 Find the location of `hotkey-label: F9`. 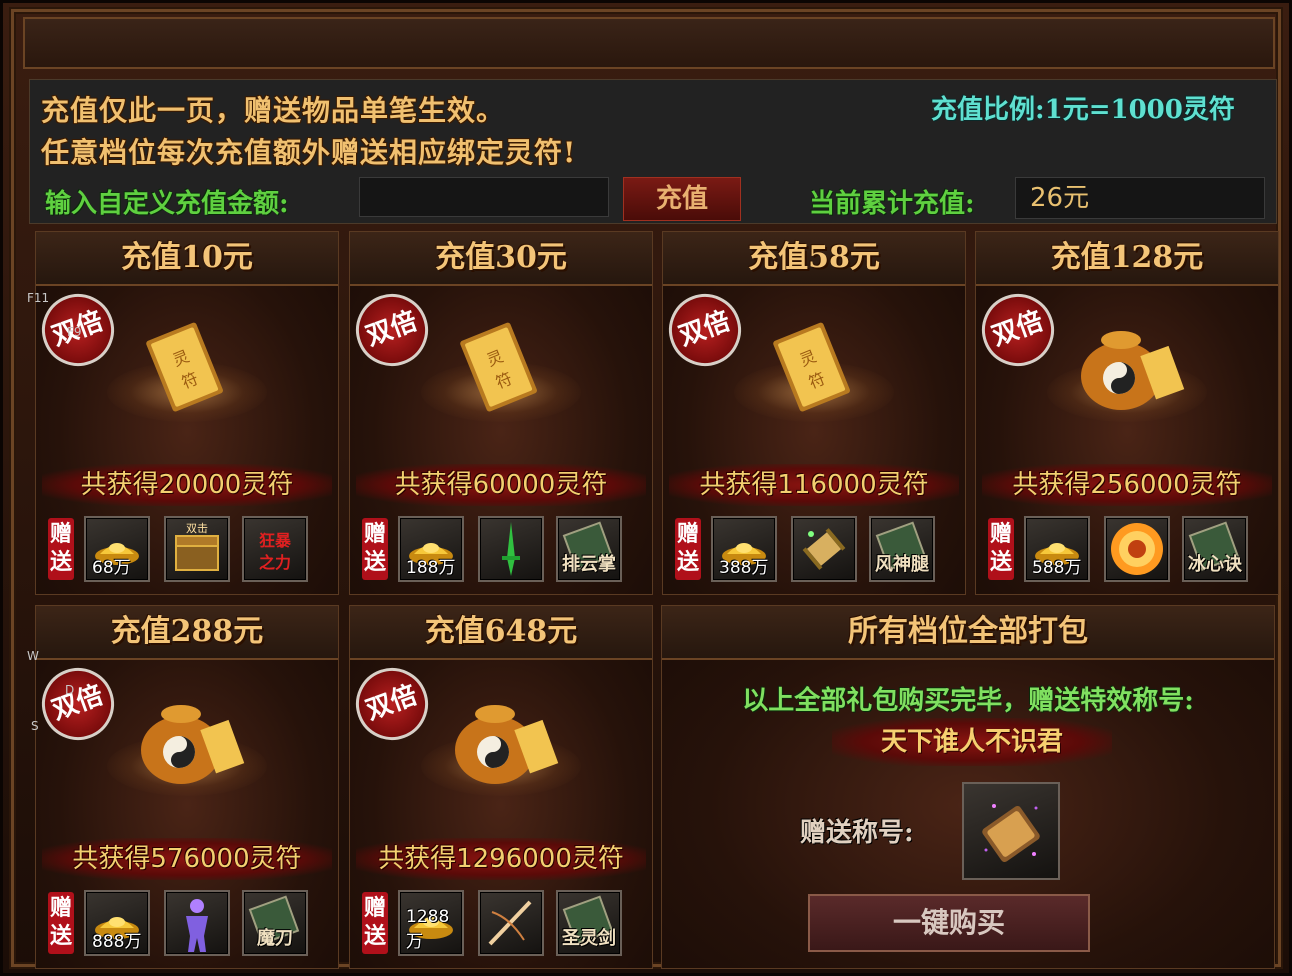

hotkey-label: F9 is located at coordinates (74, 332).